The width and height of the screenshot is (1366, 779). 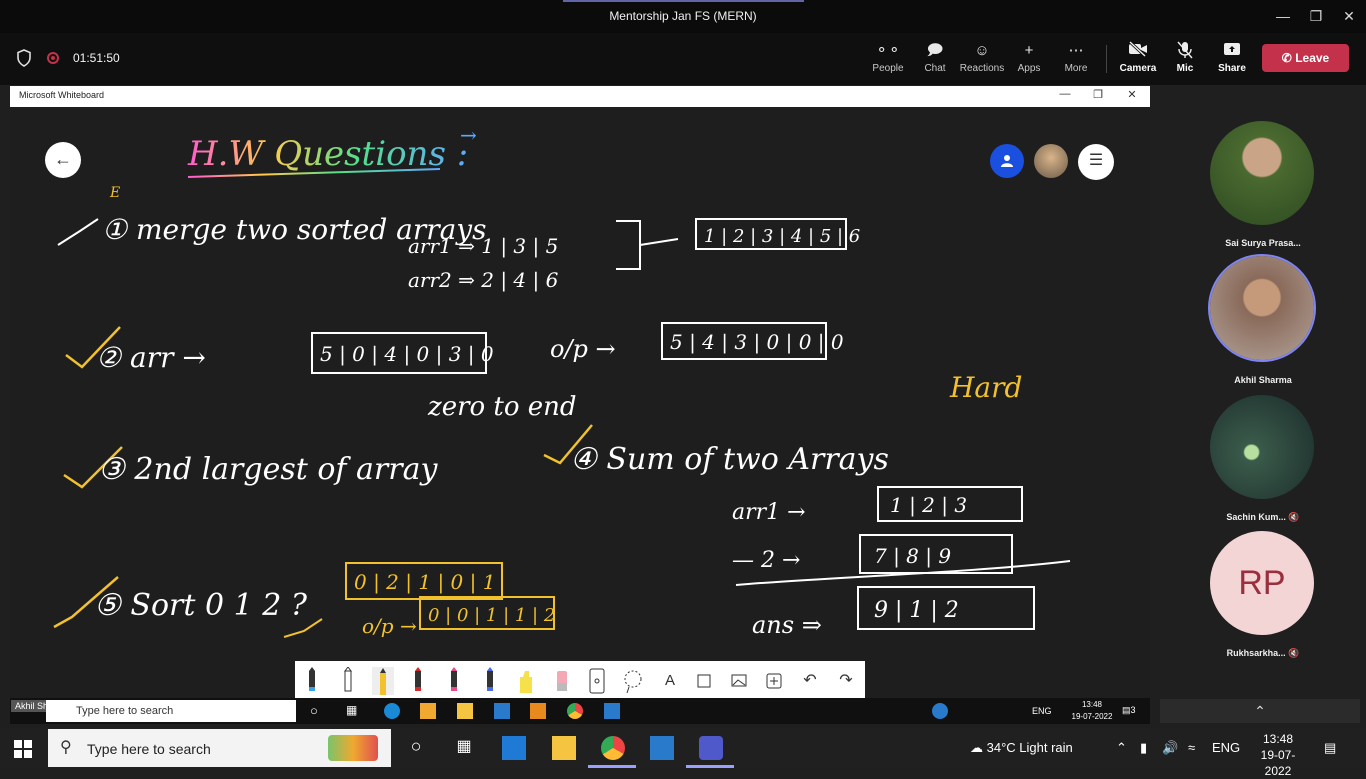 What do you see at coordinates (1283, 16) in the screenshot?
I see `minimize-button: —` at bounding box center [1283, 16].